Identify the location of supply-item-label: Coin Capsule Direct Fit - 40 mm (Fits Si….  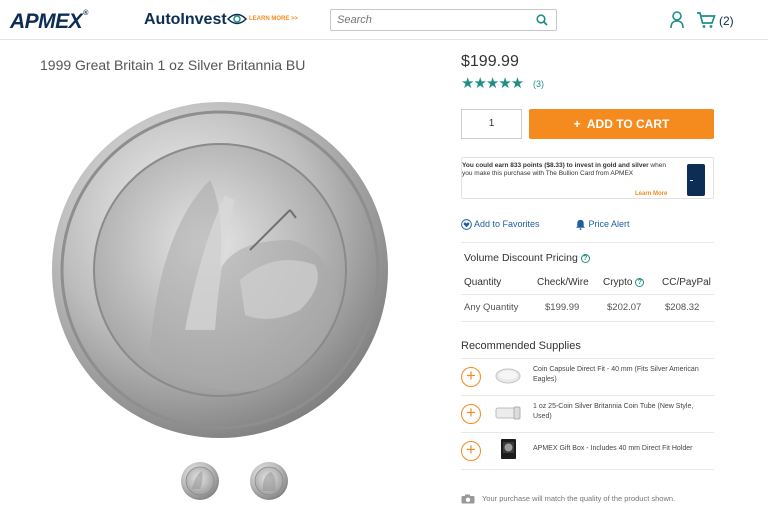
(623, 375).